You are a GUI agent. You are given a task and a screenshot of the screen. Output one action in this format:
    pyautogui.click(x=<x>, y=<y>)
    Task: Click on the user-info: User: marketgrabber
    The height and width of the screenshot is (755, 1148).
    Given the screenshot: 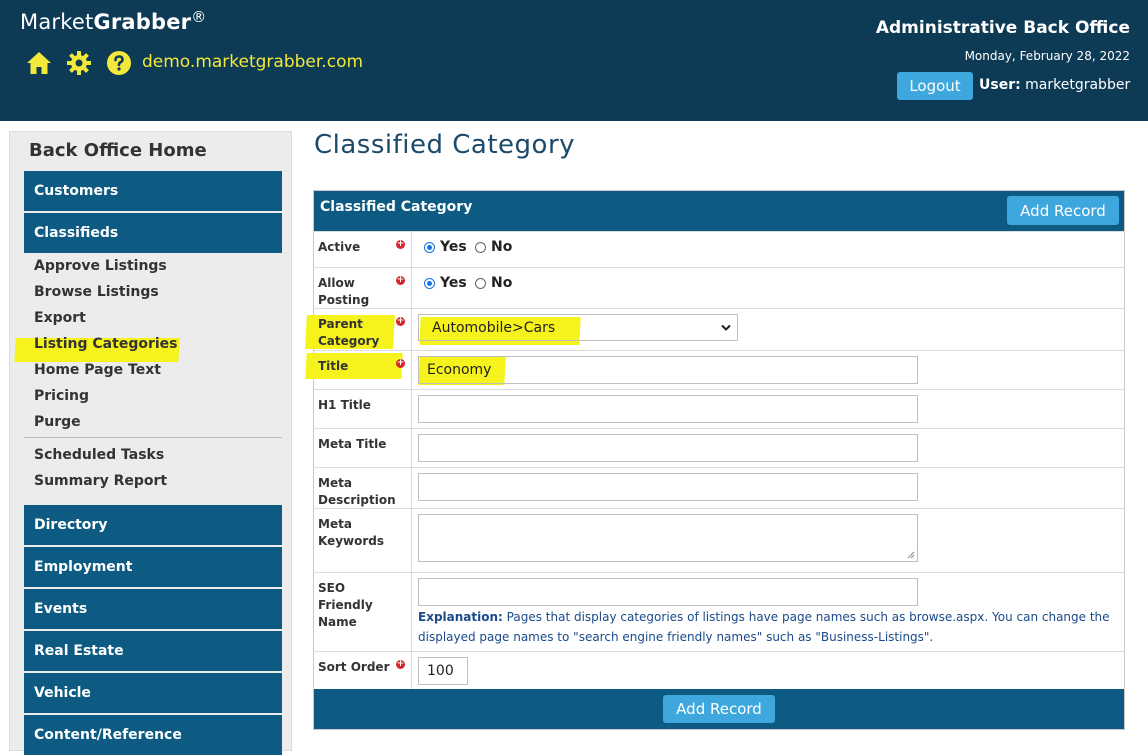 What is the action you would take?
    pyautogui.click(x=1054, y=85)
    